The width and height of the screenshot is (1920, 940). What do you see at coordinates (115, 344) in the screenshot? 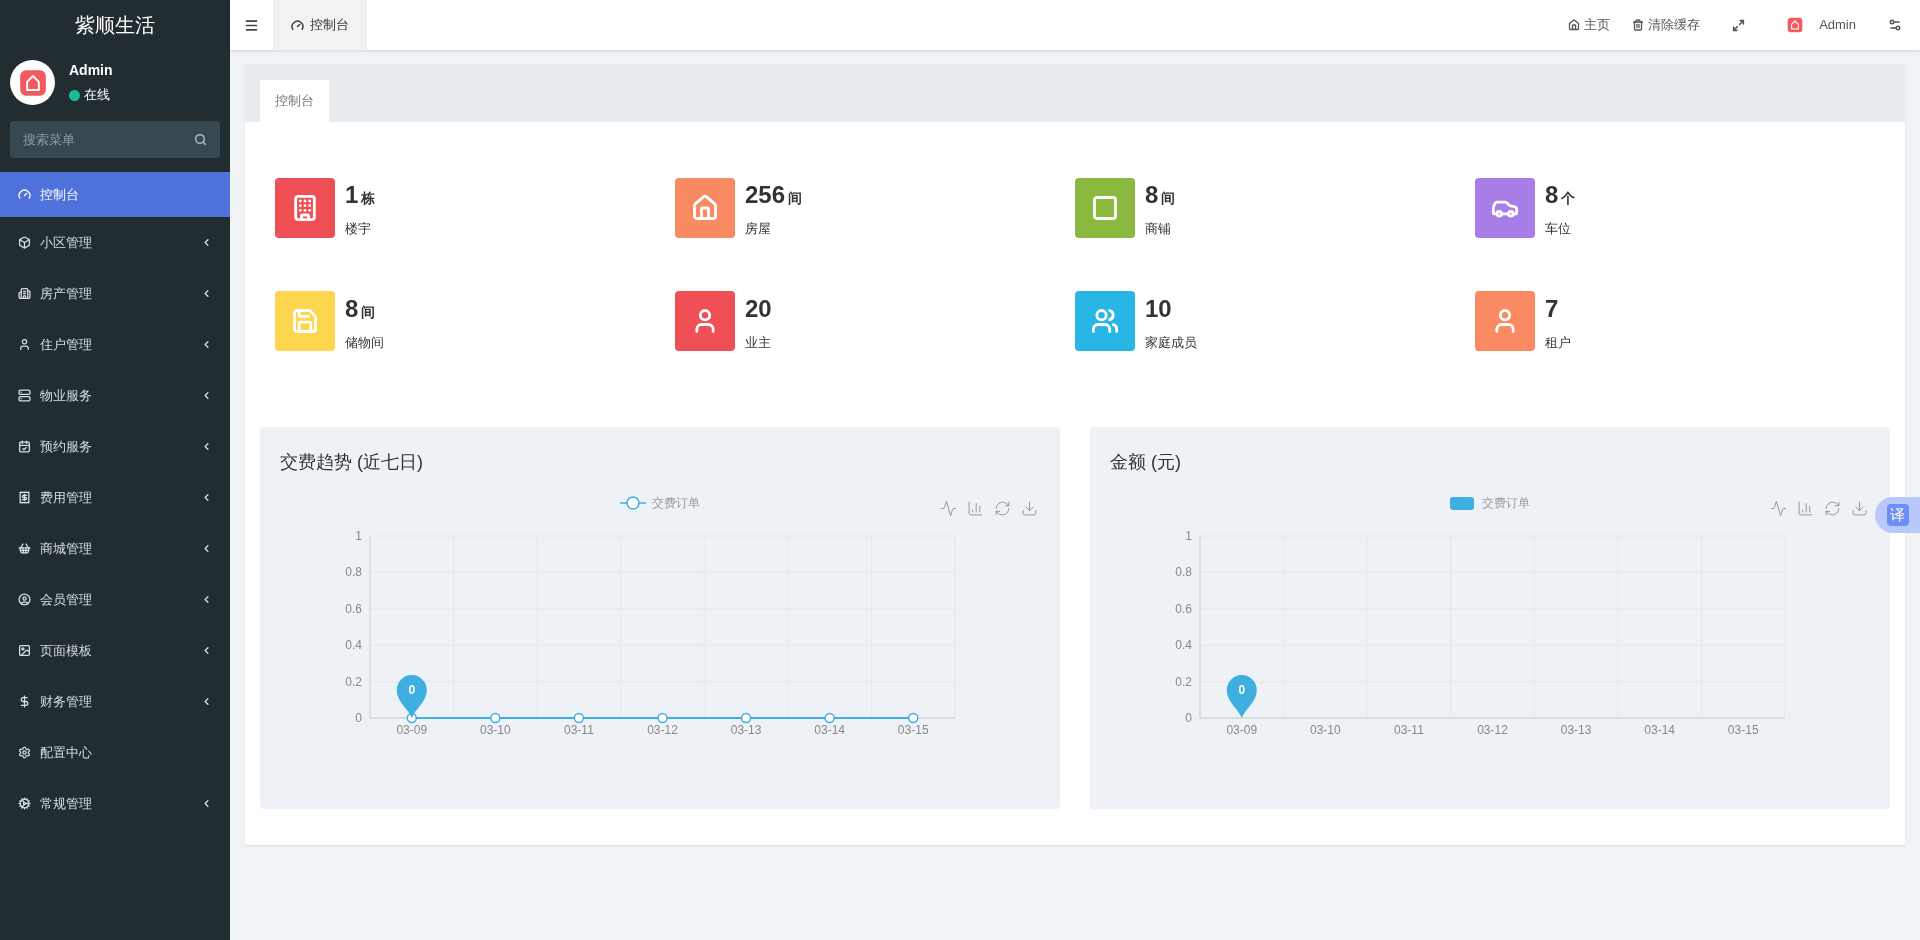
I see `sidebar-menu-item: 住户管理` at bounding box center [115, 344].